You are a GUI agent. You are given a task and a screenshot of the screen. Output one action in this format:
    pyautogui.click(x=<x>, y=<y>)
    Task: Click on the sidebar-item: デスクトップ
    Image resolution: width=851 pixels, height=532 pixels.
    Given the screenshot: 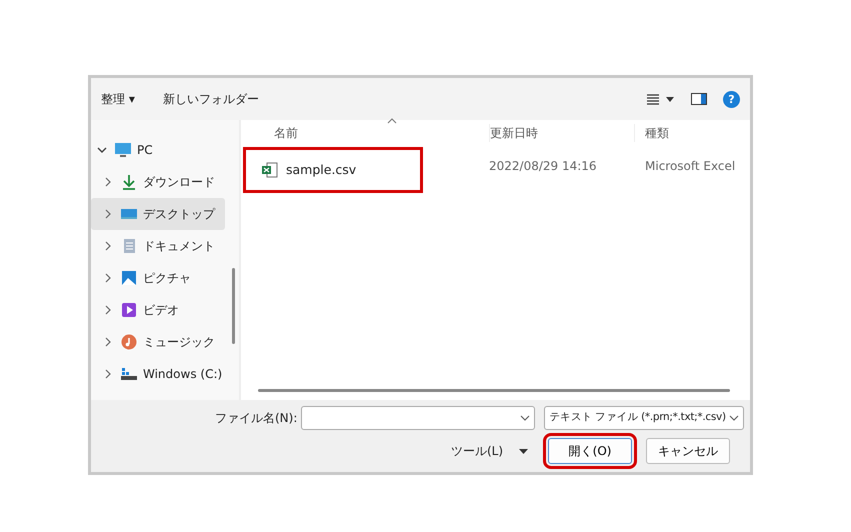 What is the action you would take?
    pyautogui.click(x=158, y=214)
    